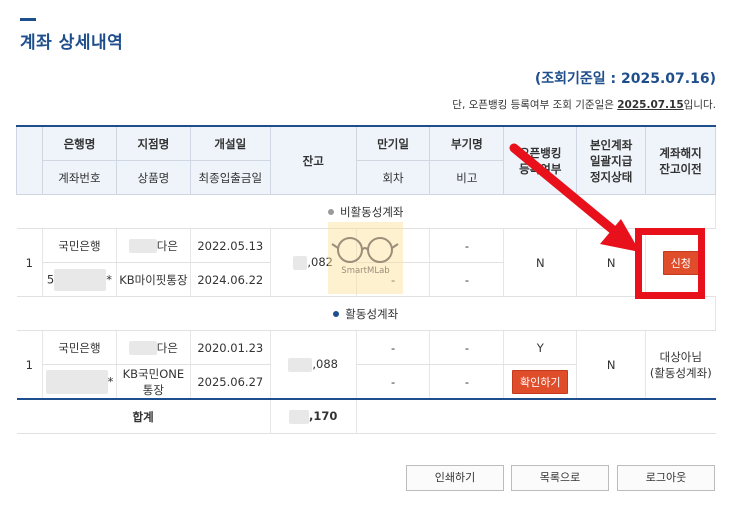 The width and height of the screenshot is (730, 513). What do you see at coordinates (153, 143) in the screenshot?
I see `header-branch: 지점명` at bounding box center [153, 143].